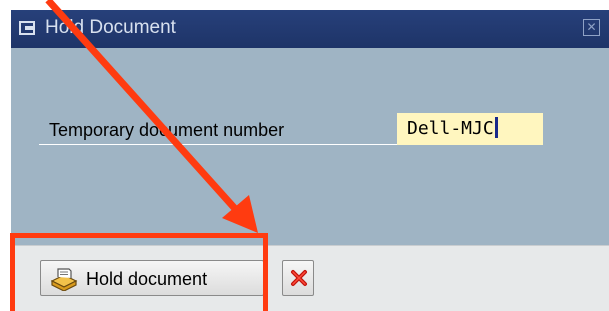 The image size is (609, 311). I want to click on temporary-document-number-input: Dell-MJC, so click(470, 129).